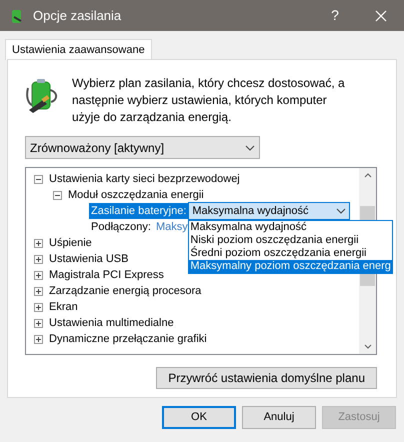  Describe the element at coordinates (209, 100) in the screenshot. I see `description: Wybierz plan zasilania, który chcesz dostosować, a następnie wybierz ustawienia, których komputer użyje do zarządzania energią.` at that location.